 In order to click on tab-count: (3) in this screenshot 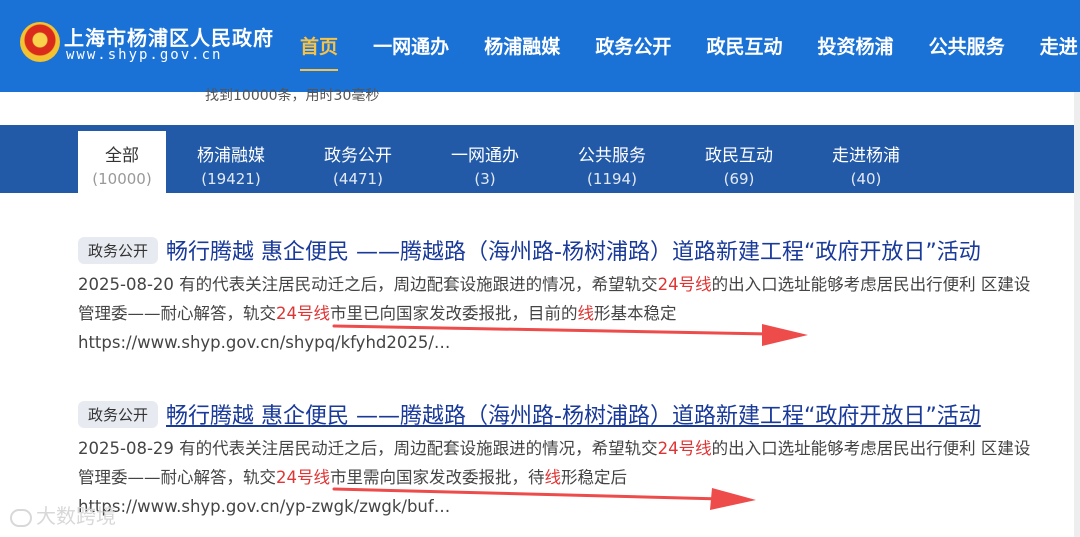, I will do `click(485, 179)`.